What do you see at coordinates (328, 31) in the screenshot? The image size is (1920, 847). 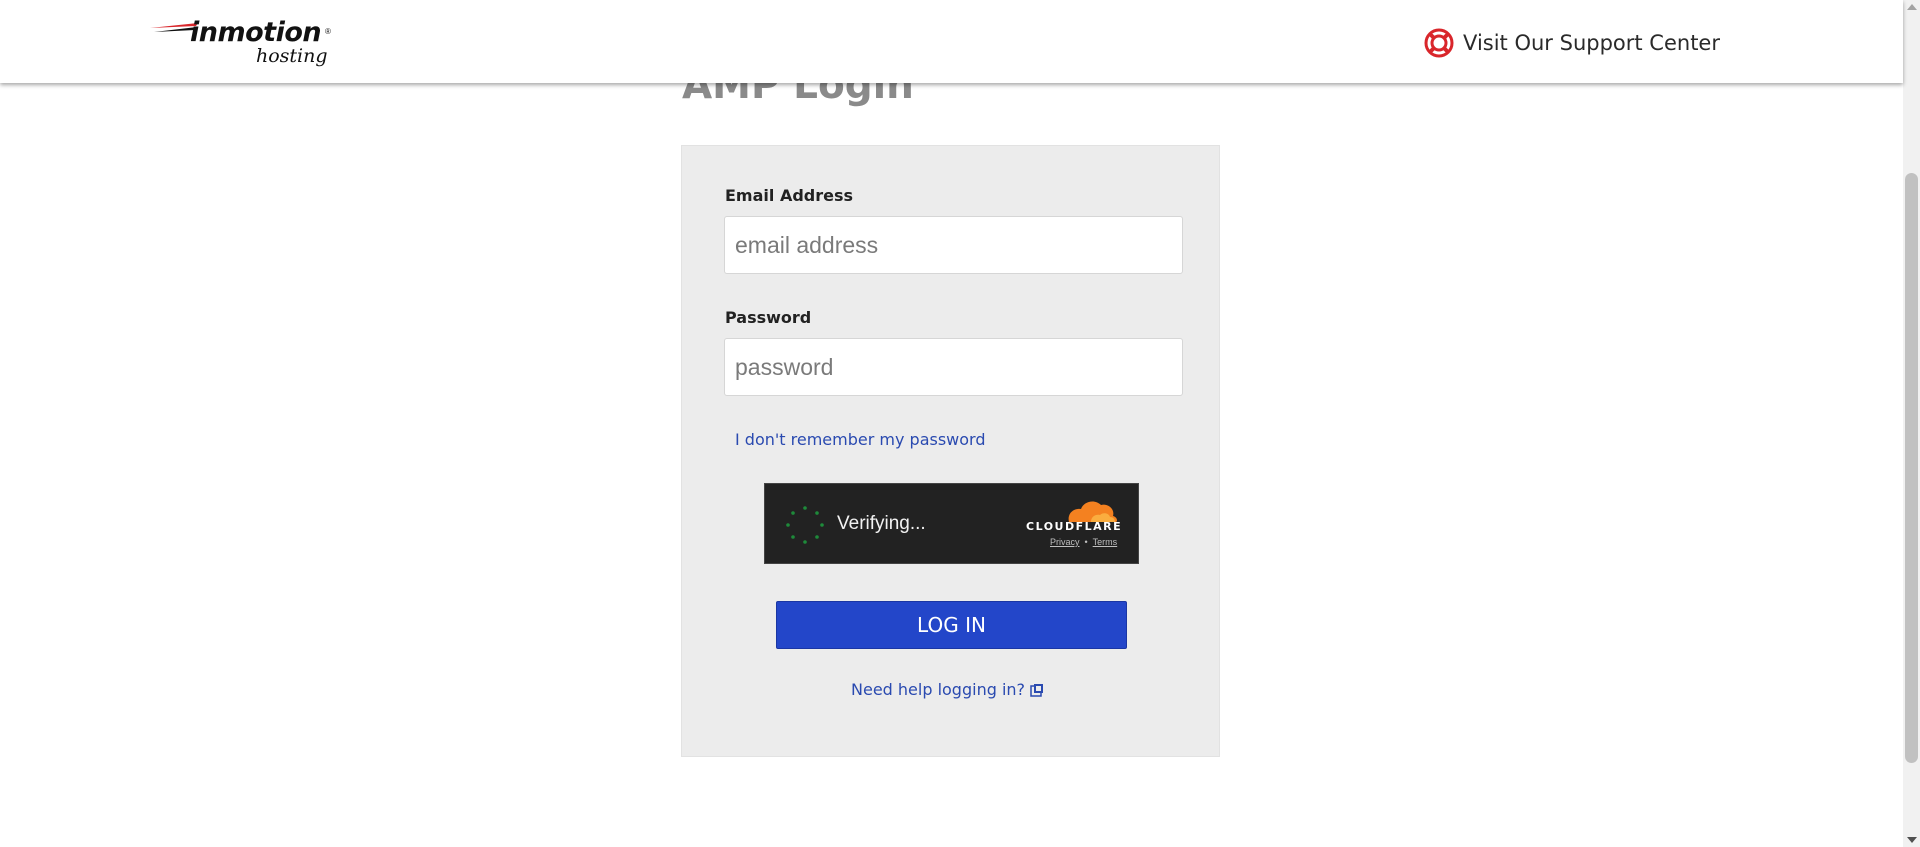 I see `logo-registered-mark: ®` at bounding box center [328, 31].